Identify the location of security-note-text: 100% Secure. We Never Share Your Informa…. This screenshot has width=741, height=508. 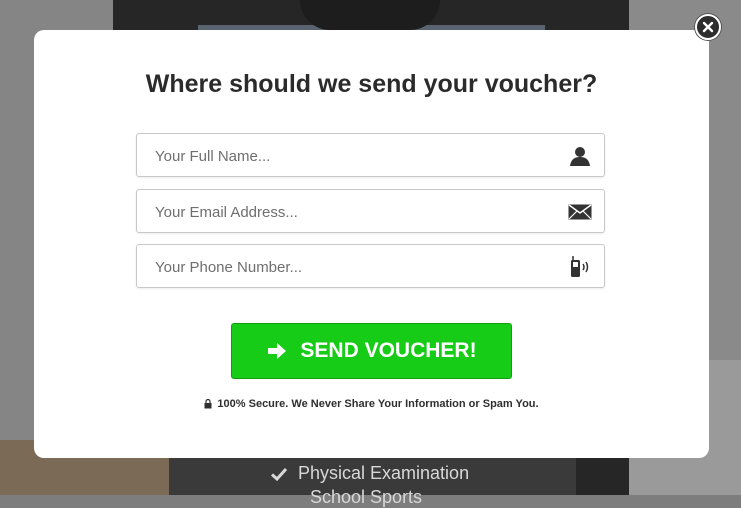
(378, 404).